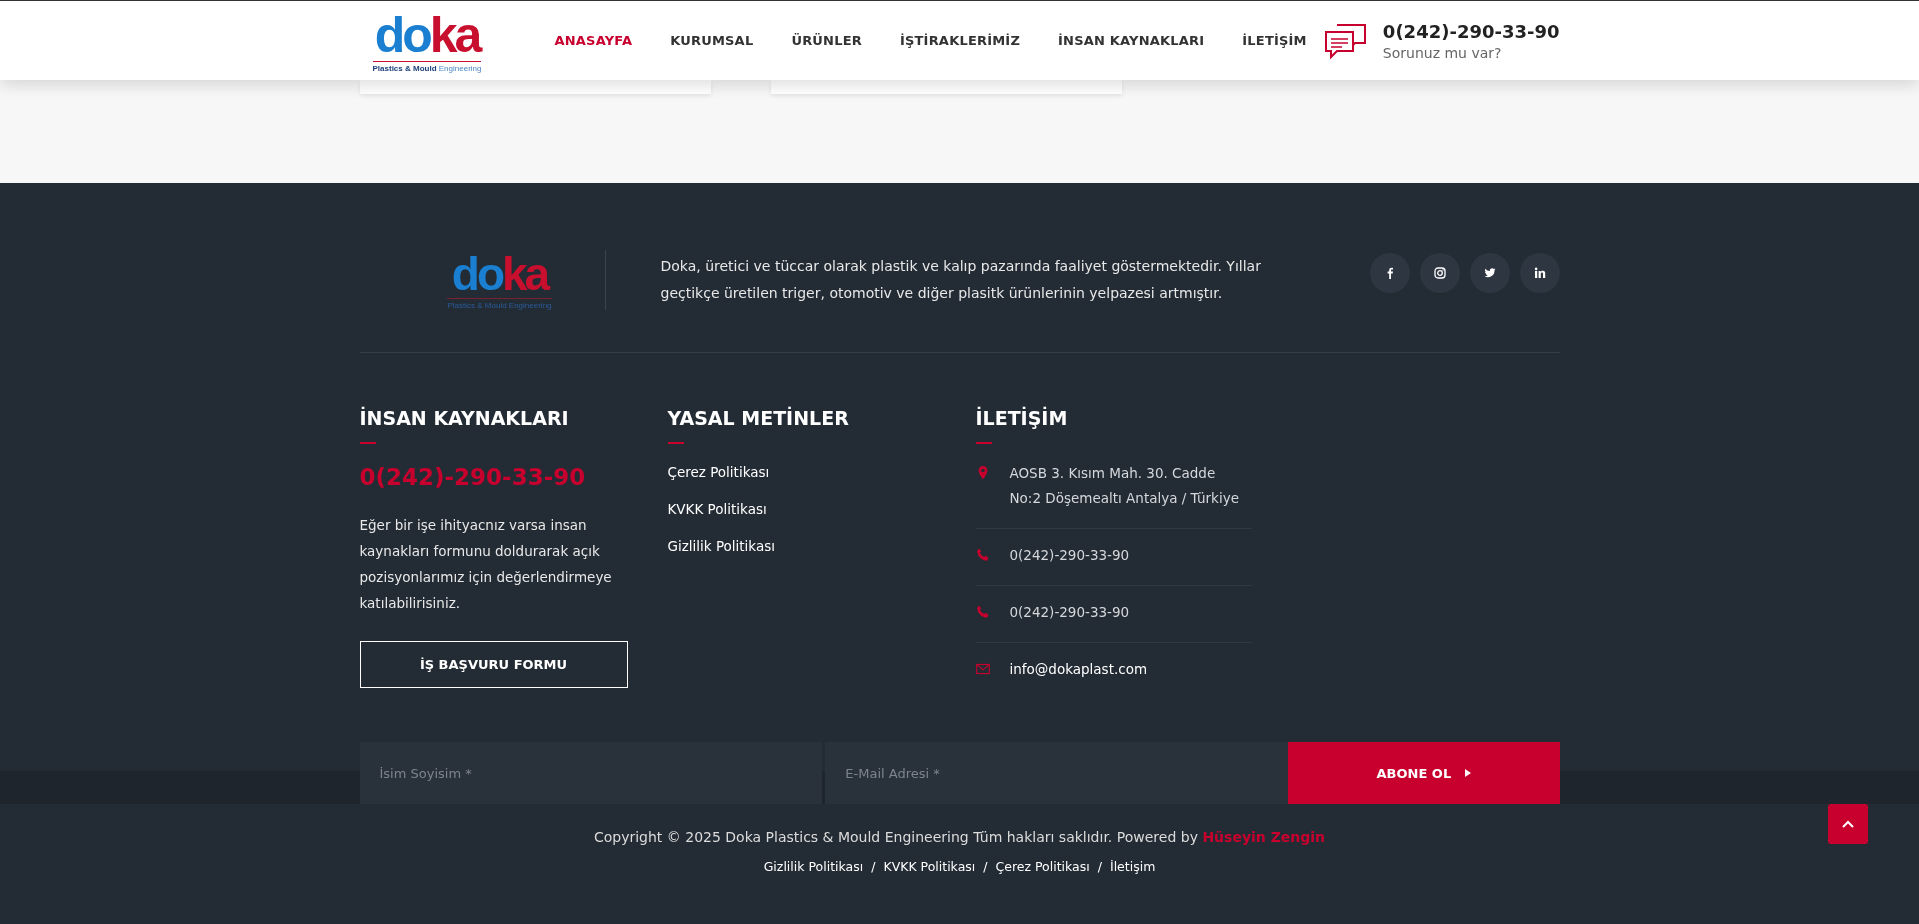 This screenshot has height=924, width=1919. I want to click on footer-link: İletişim, so click(1132, 866).